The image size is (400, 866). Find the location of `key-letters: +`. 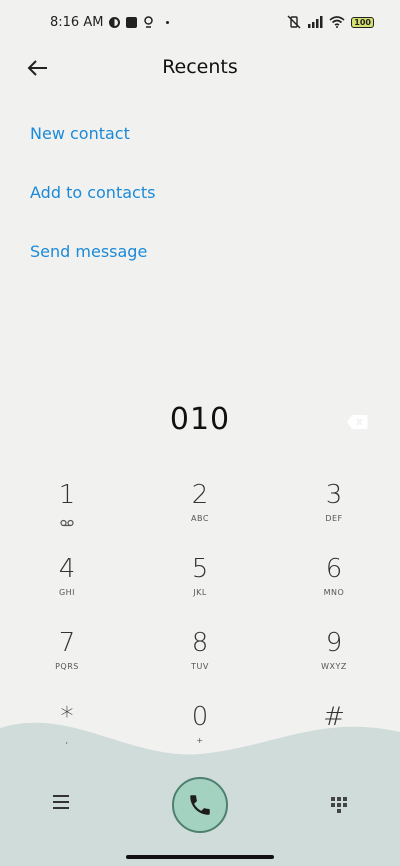

key-letters: + is located at coordinates (200, 740).